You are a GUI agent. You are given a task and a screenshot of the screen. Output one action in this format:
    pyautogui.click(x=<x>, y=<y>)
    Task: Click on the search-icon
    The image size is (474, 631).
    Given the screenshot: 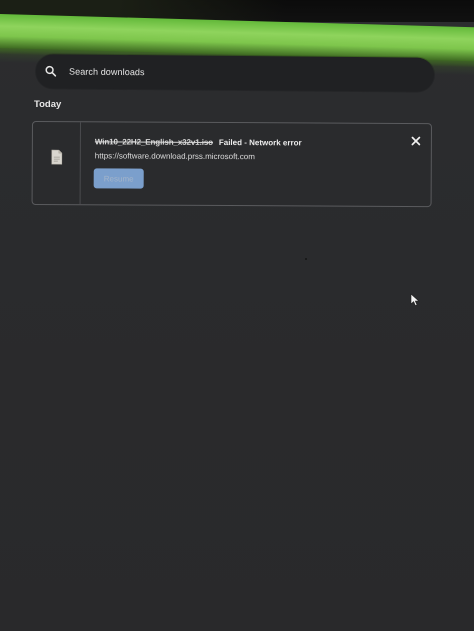 What is the action you would take?
    pyautogui.click(x=51, y=71)
    